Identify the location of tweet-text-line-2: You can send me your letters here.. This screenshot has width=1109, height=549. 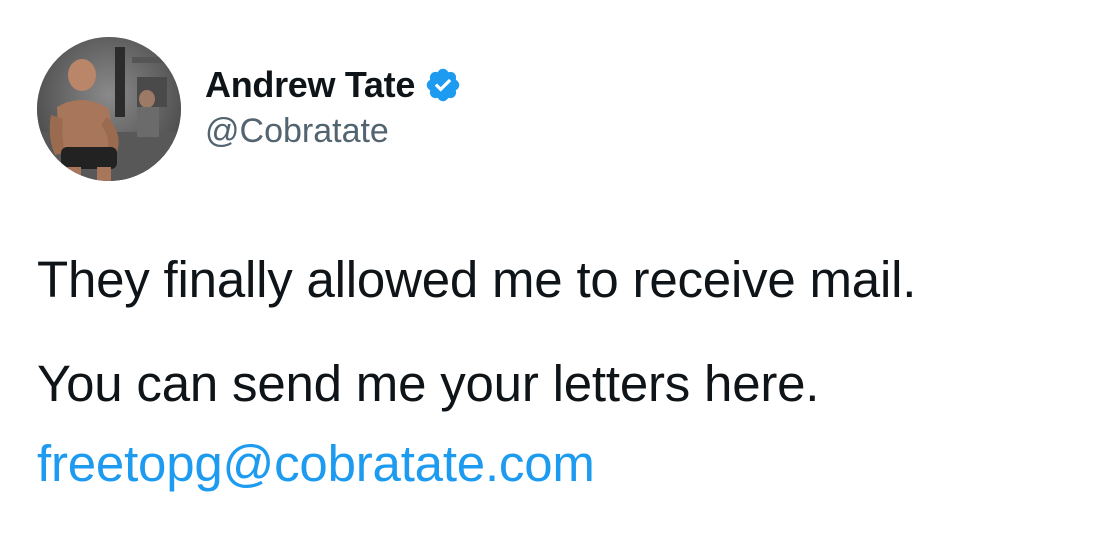
(428, 383).